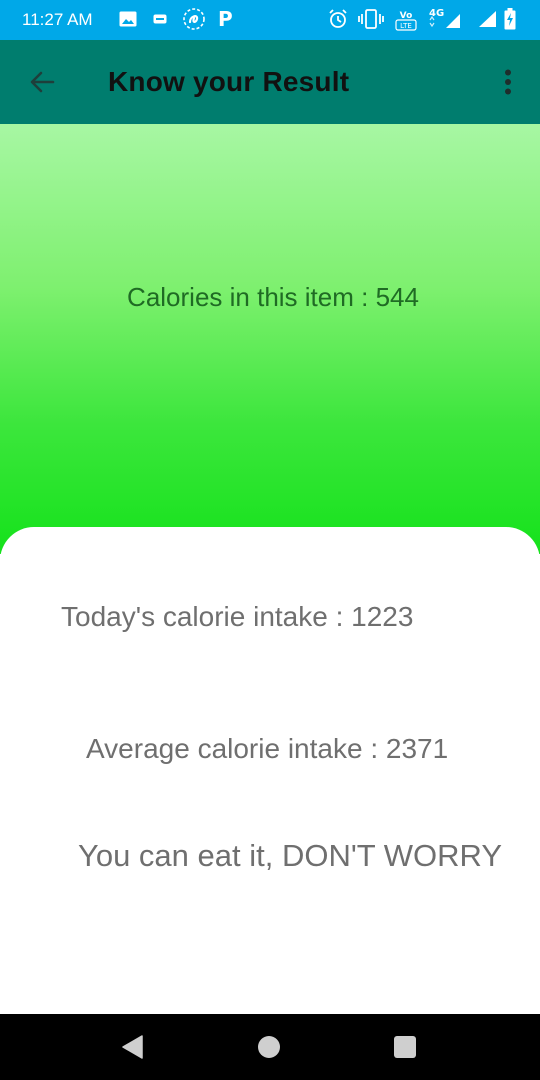 The width and height of the screenshot is (540, 1080). What do you see at coordinates (133, 1047) in the screenshot?
I see `nav-back-icon` at bounding box center [133, 1047].